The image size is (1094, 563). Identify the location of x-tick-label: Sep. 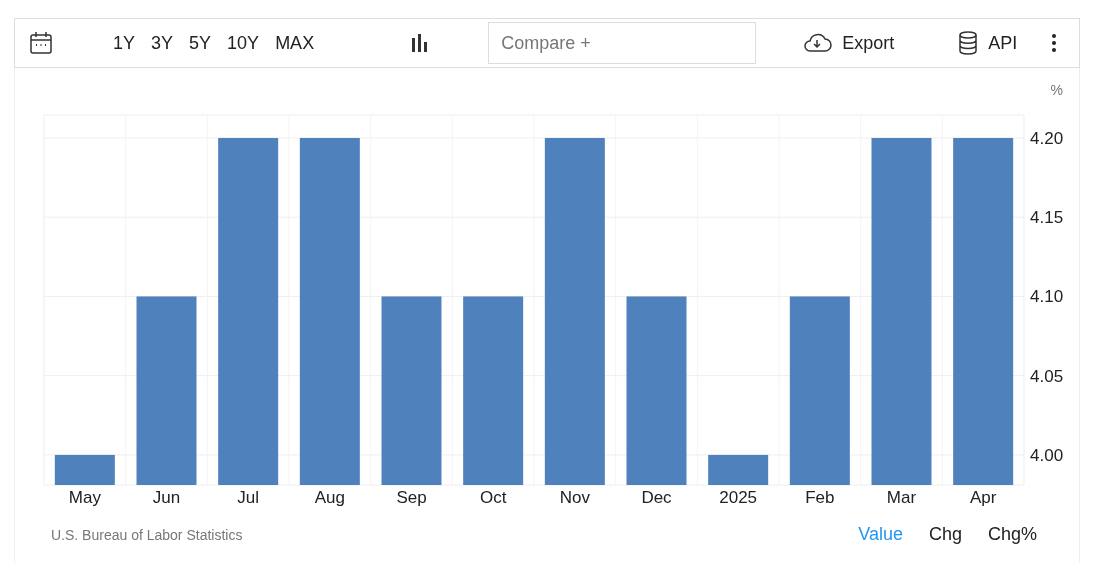
(411, 497).